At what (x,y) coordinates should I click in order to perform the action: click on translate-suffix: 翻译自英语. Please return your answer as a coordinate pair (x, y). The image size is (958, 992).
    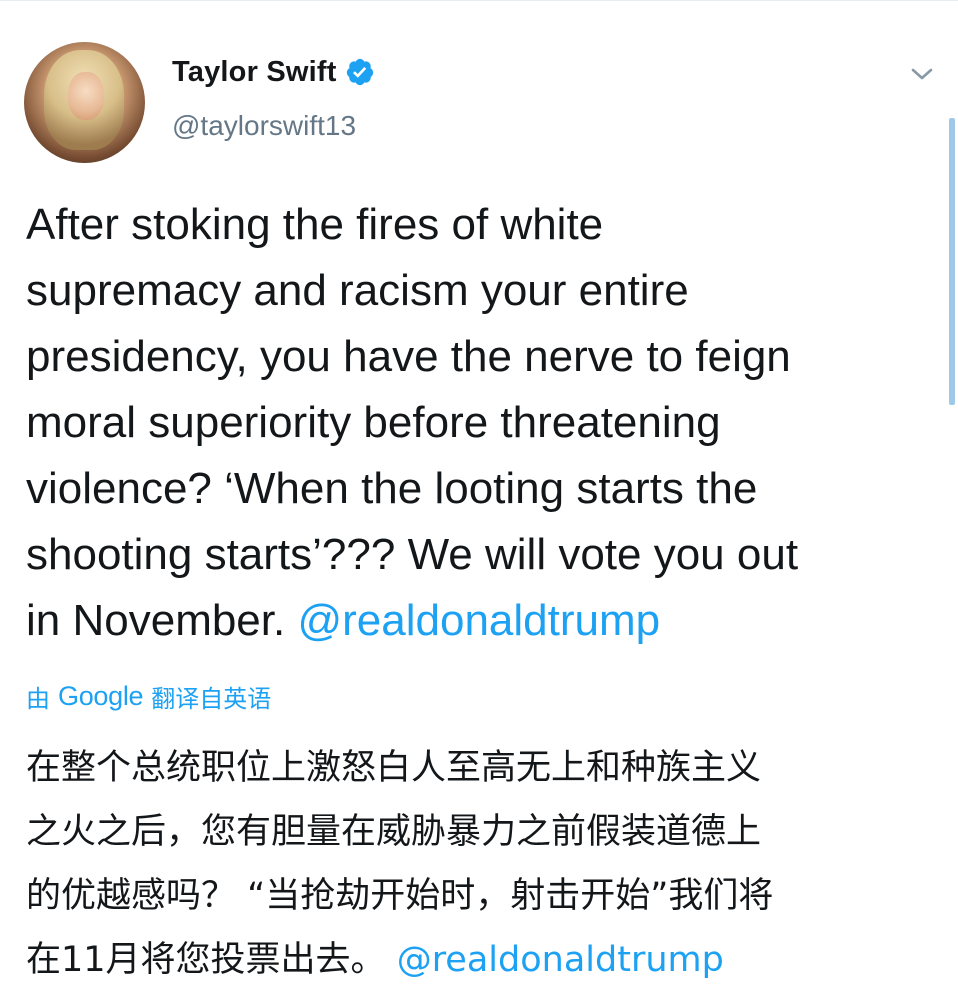
    Looking at the image, I should click on (211, 698).